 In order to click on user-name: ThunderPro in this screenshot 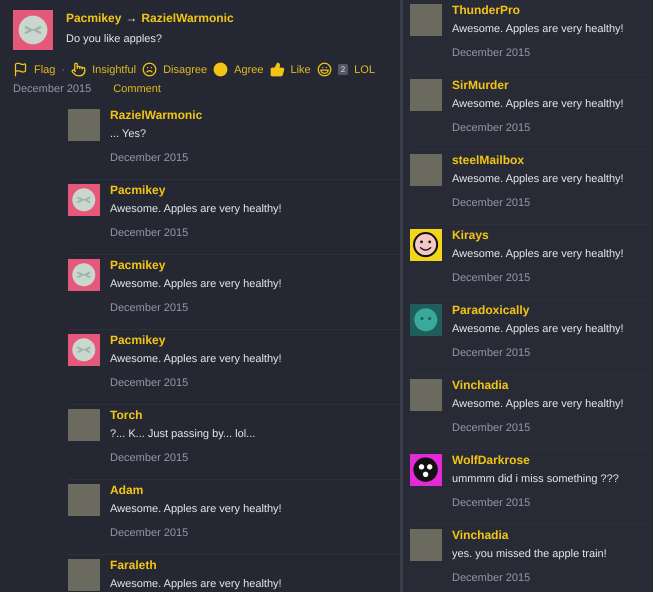, I will do `click(552, 10)`.